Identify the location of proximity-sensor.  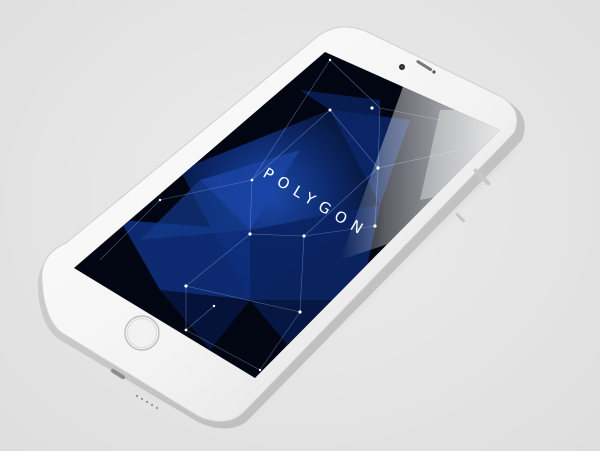
(434, 72).